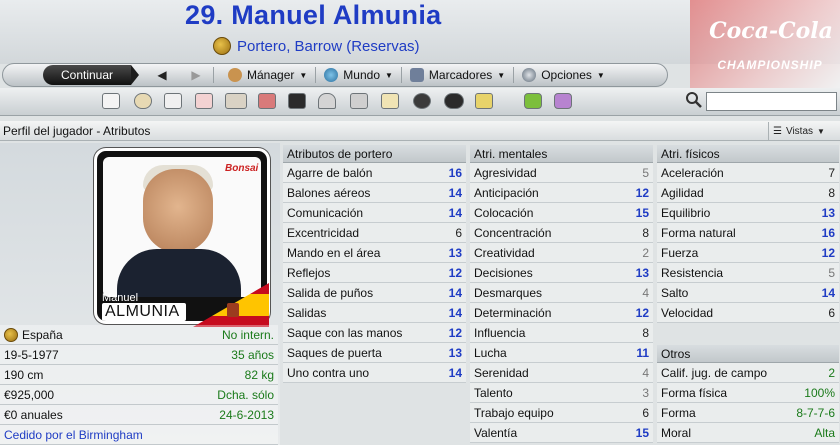 Image resolution: width=840 pixels, height=445 pixels. I want to click on info-row-loan: Cedido por el Birmingham, so click(139, 435).